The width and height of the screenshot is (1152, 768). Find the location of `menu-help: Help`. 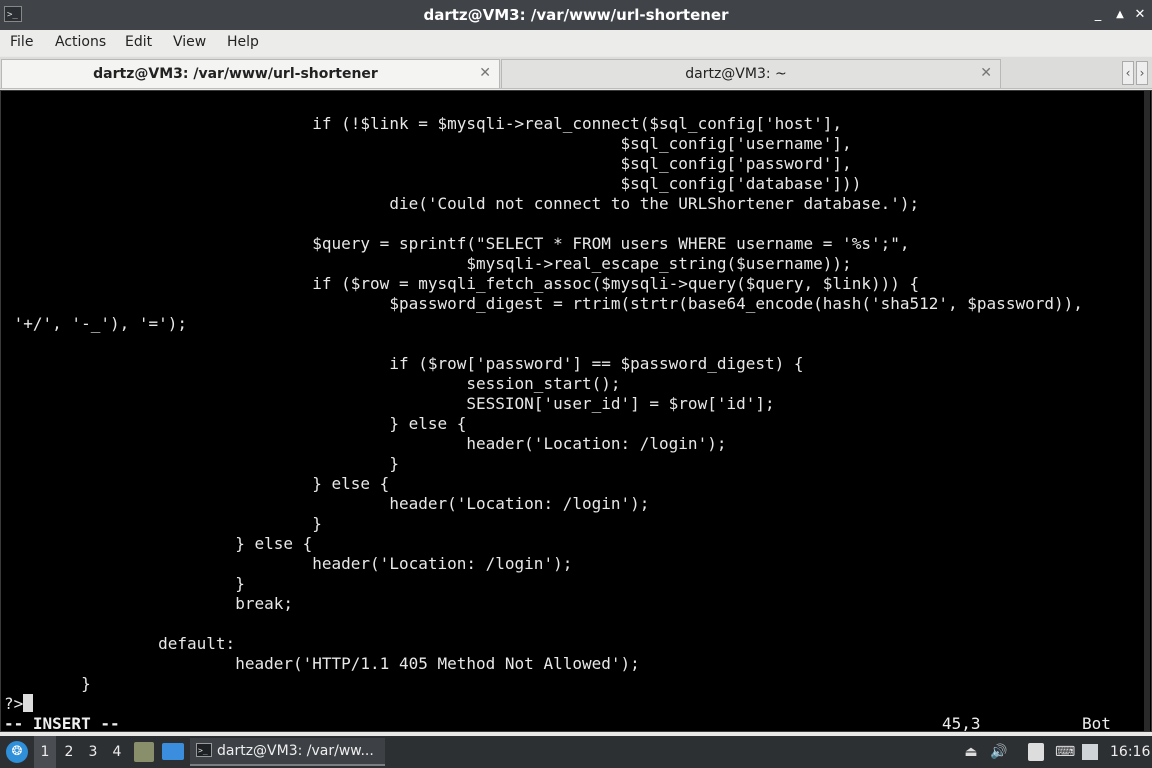

menu-help: Help is located at coordinates (243, 42).